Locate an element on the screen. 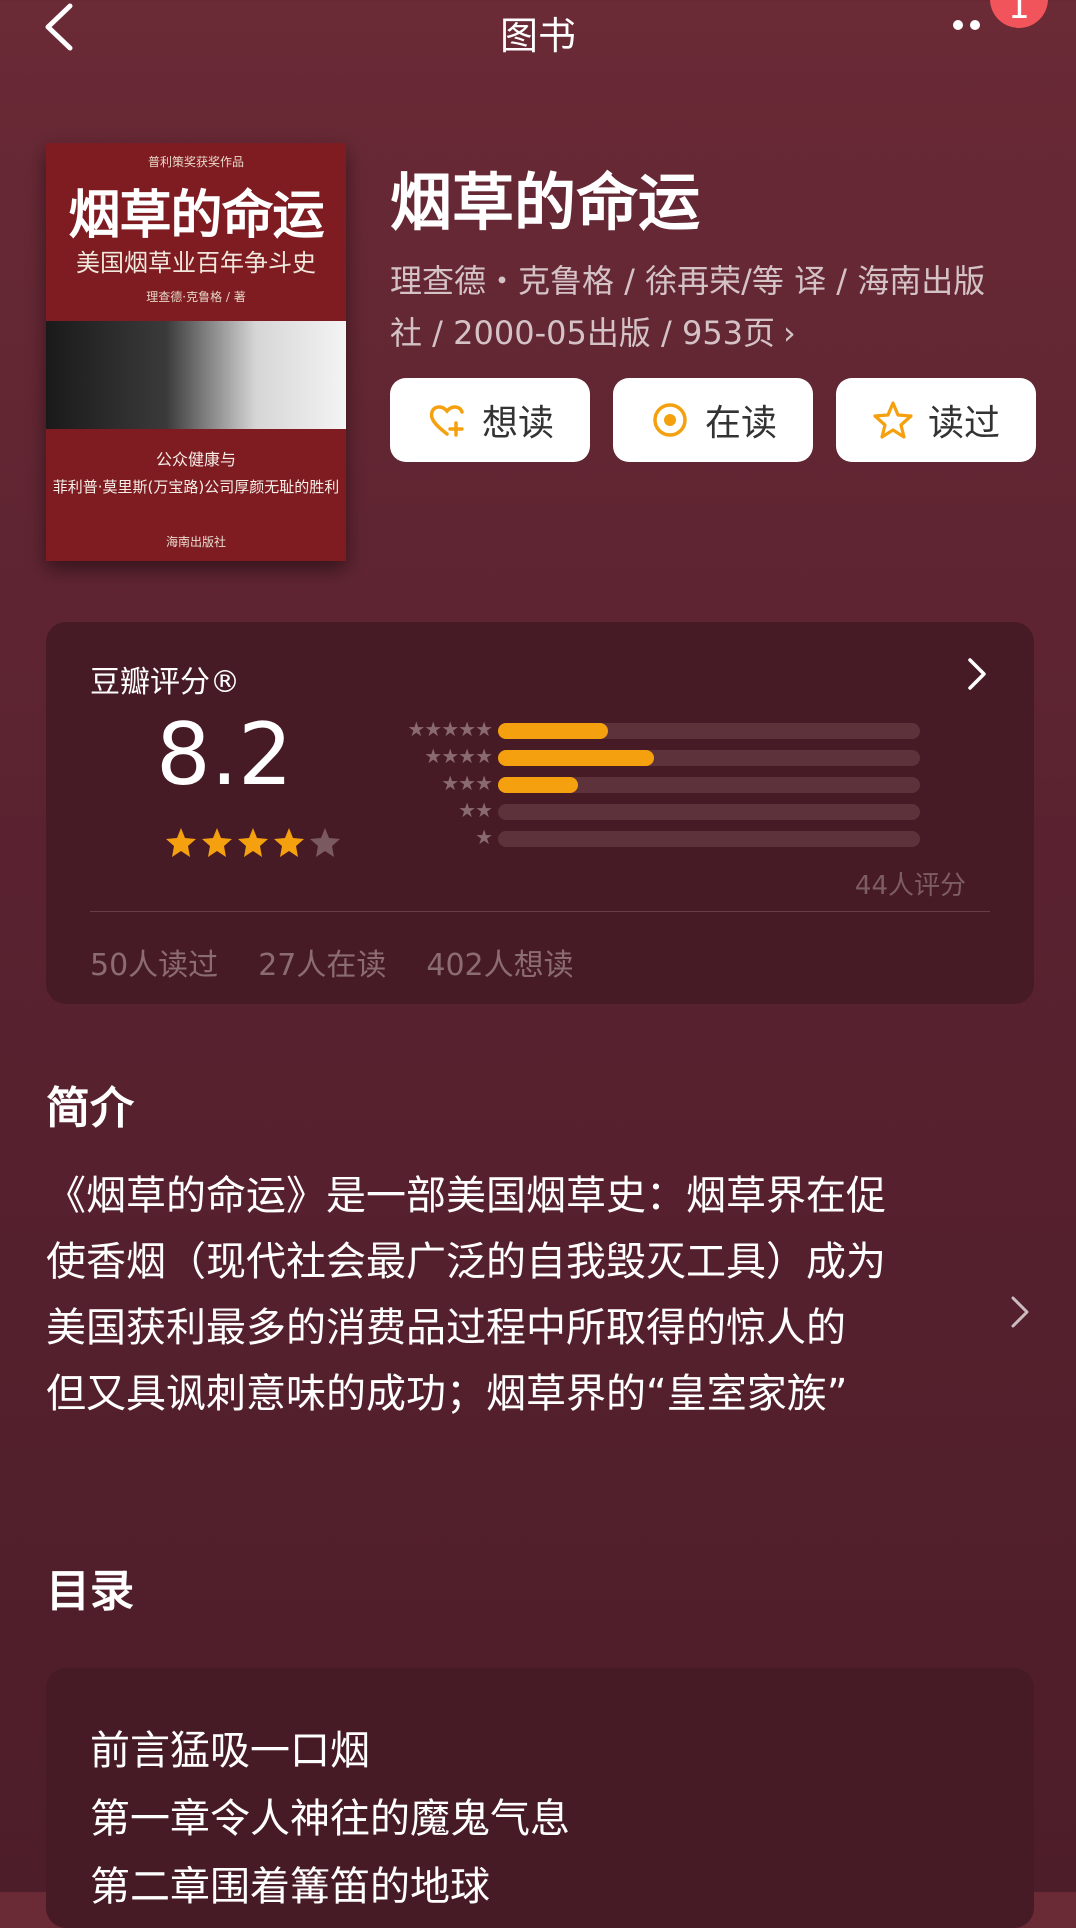 The image size is (1076, 1928). intro-line: 使香烟（现代社会最广泛的自我毁灭工具）成为 is located at coordinates (466, 1262).